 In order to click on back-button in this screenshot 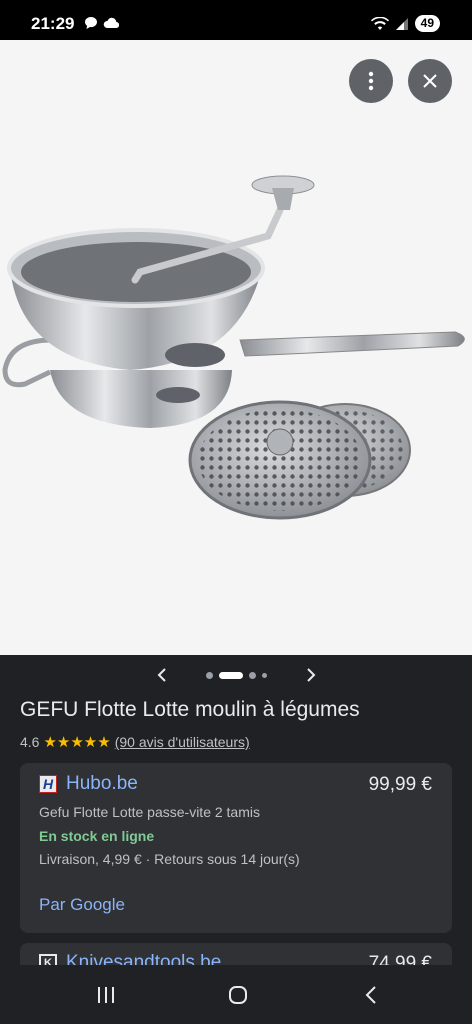, I will do `click(371, 995)`.